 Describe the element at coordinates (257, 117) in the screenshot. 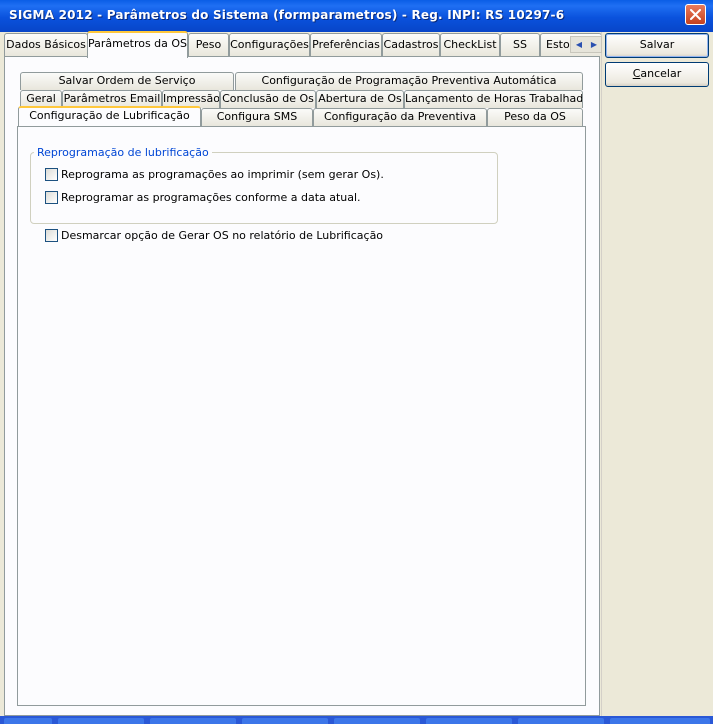

I see `tab-configura-sms: Configura SMS` at that location.